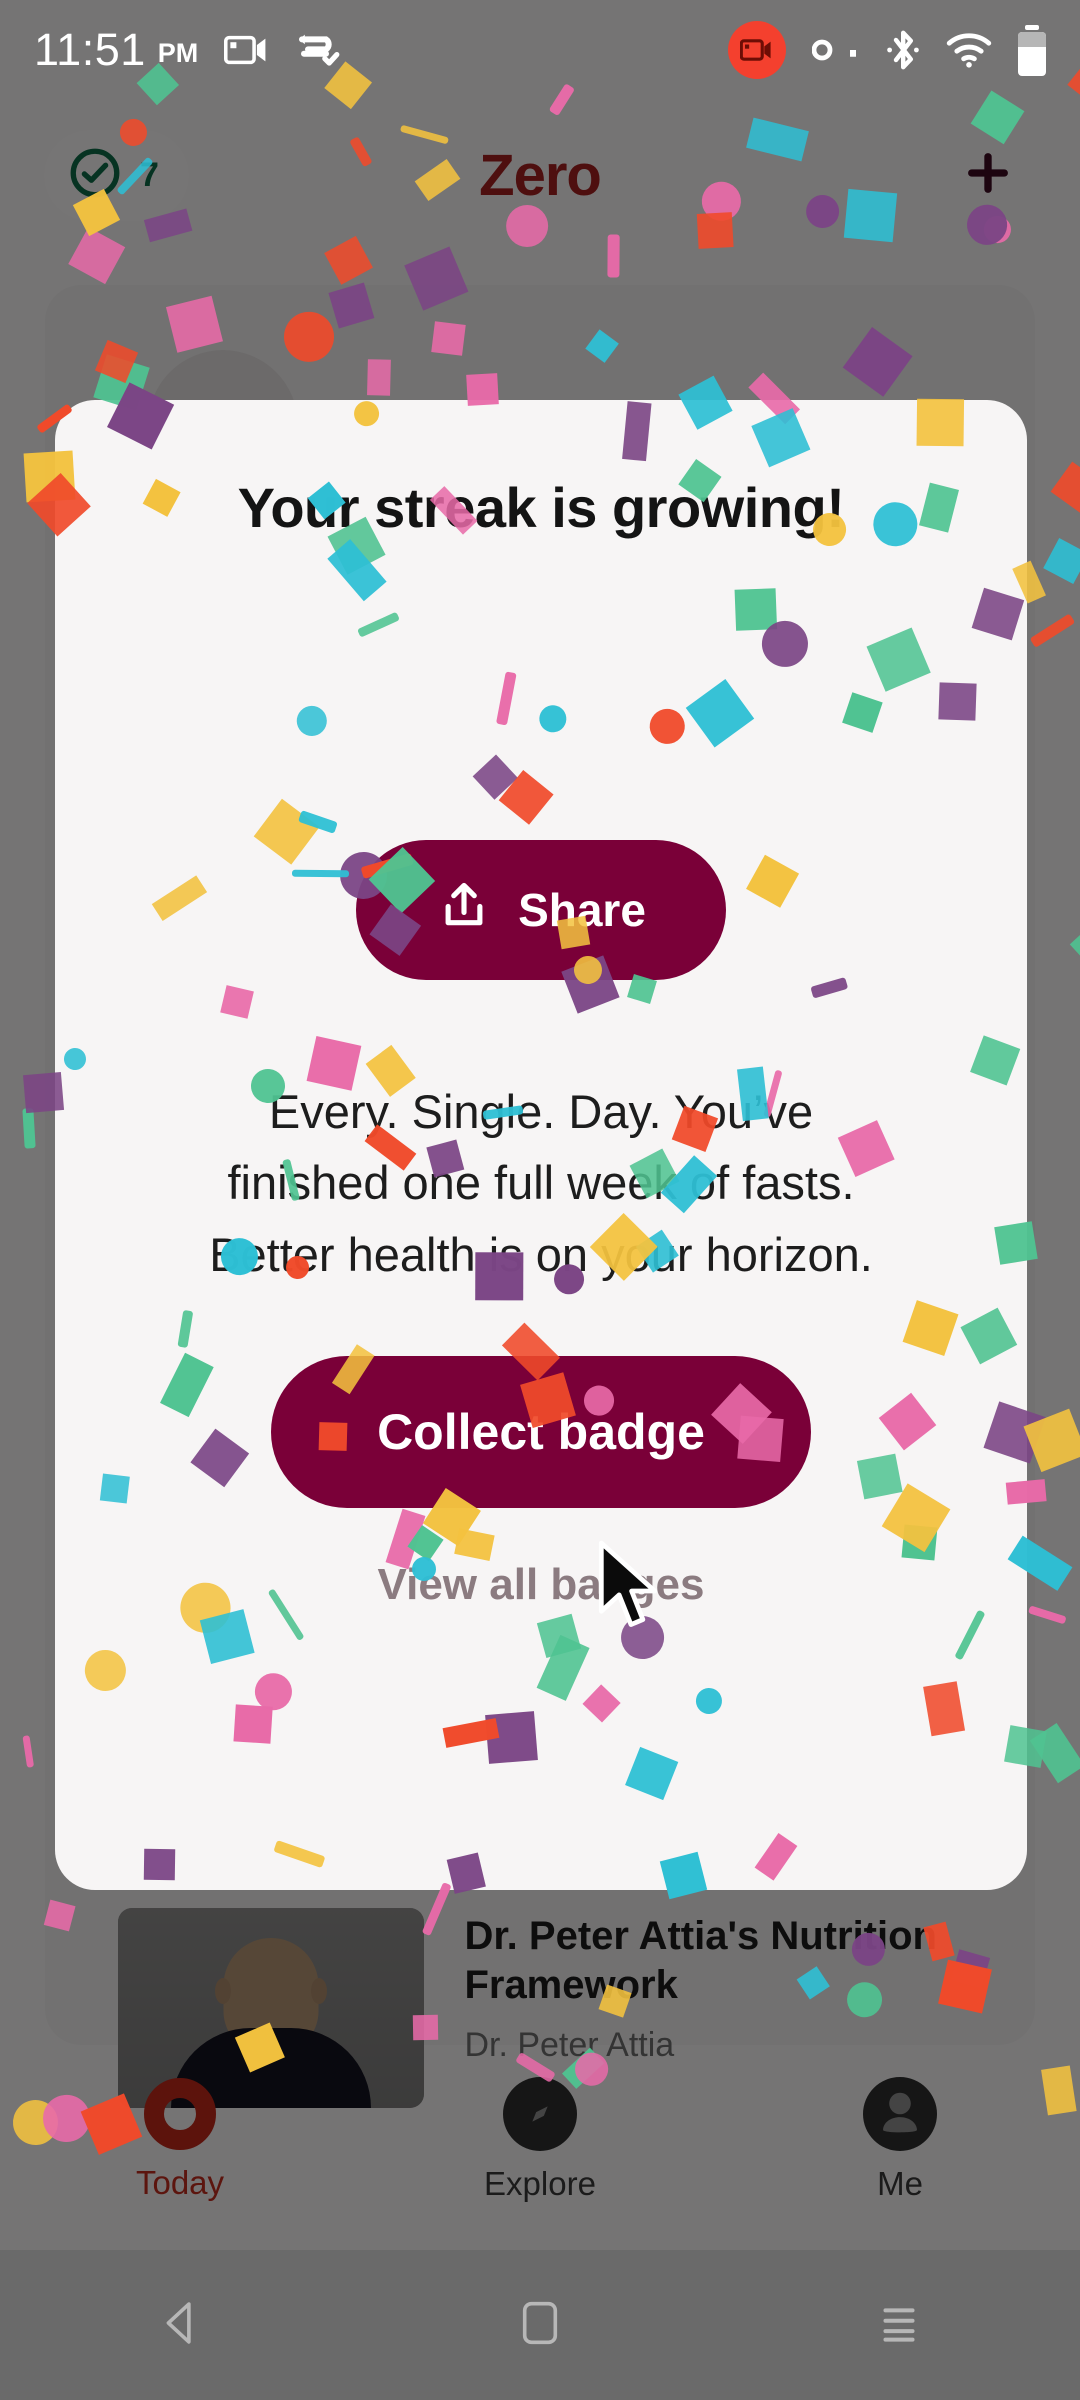 This screenshot has width=1080, height=2400. What do you see at coordinates (247, 50) in the screenshot?
I see `video-camera-icon` at bounding box center [247, 50].